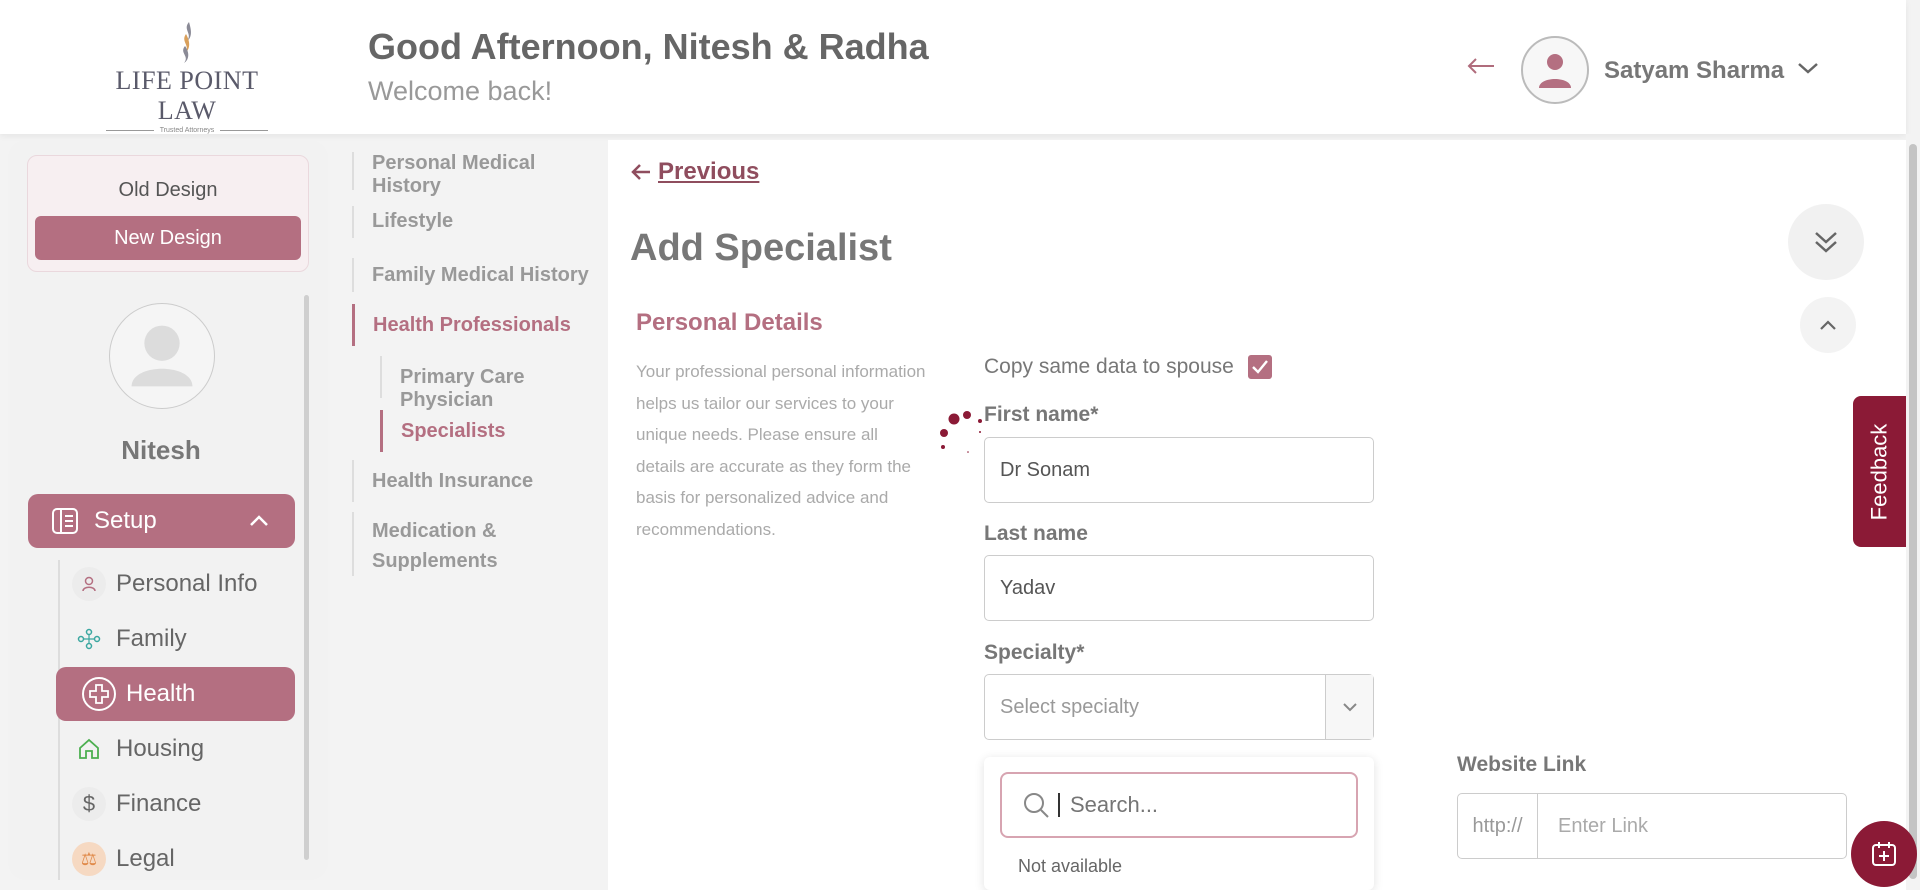 Image resolution: width=1920 pixels, height=890 pixels. What do you see at coordinates (187, 42) in the screenshot?
I see `logo-flame-icon` at bounding box center [187, 42].